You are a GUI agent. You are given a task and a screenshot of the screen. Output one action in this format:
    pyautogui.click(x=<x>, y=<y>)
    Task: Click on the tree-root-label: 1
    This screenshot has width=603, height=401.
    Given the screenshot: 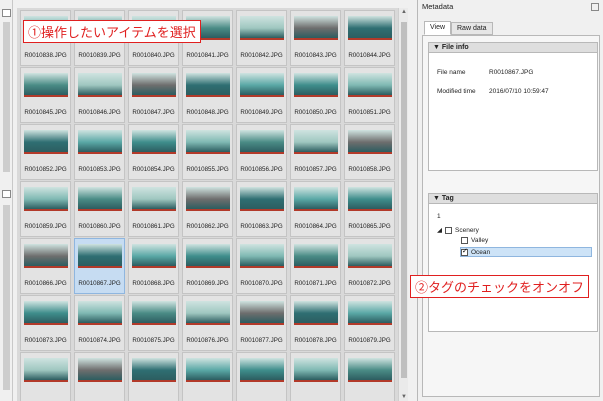 What is the action you would take?
    pyautogui.click(x=439, y=216)
    